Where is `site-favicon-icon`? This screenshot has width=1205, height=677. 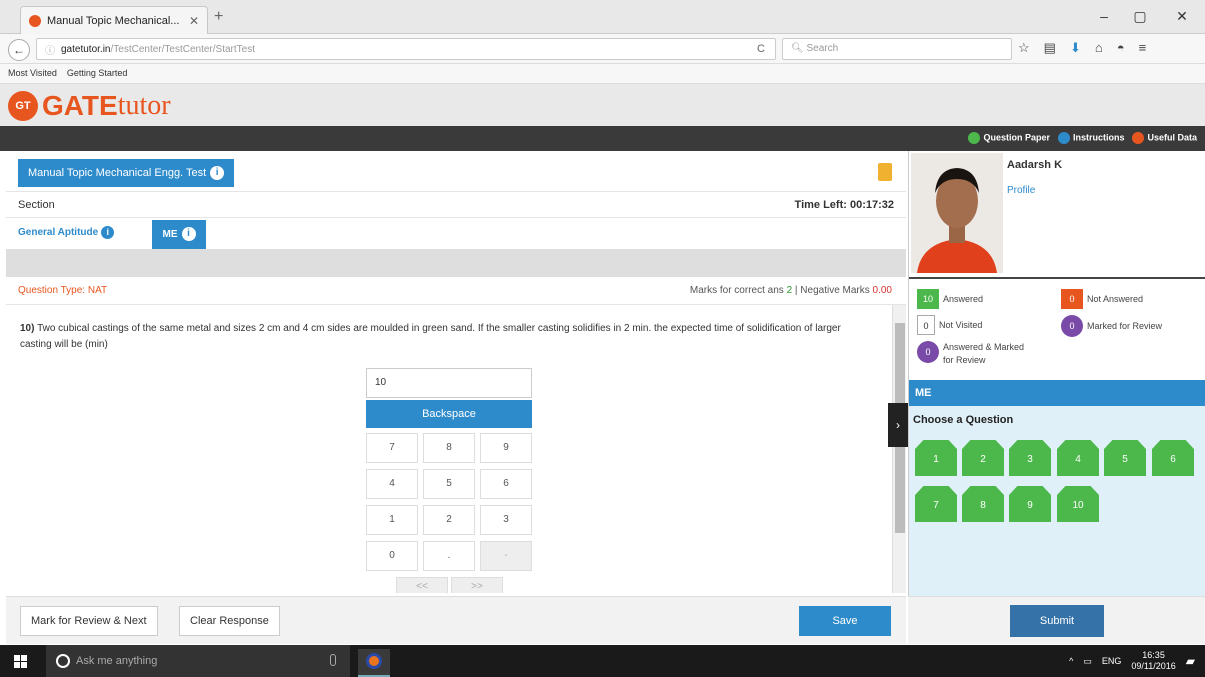
site-favicon-icon is located at coordinates (35, 20).